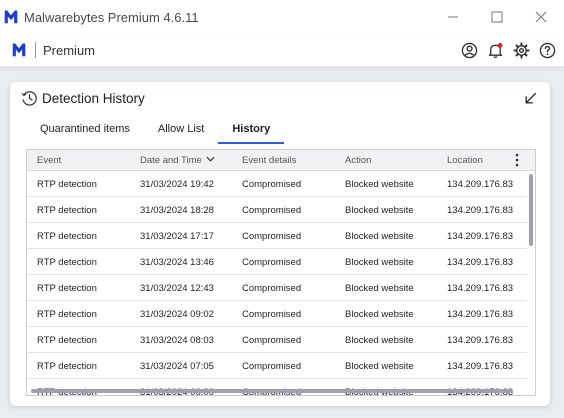 The height and width of the screenshot is (418, 564). What do you see at coordinates (210, 159) in the screenshot?
I see `sort-descending-icon` at bounding box center [210, 159].